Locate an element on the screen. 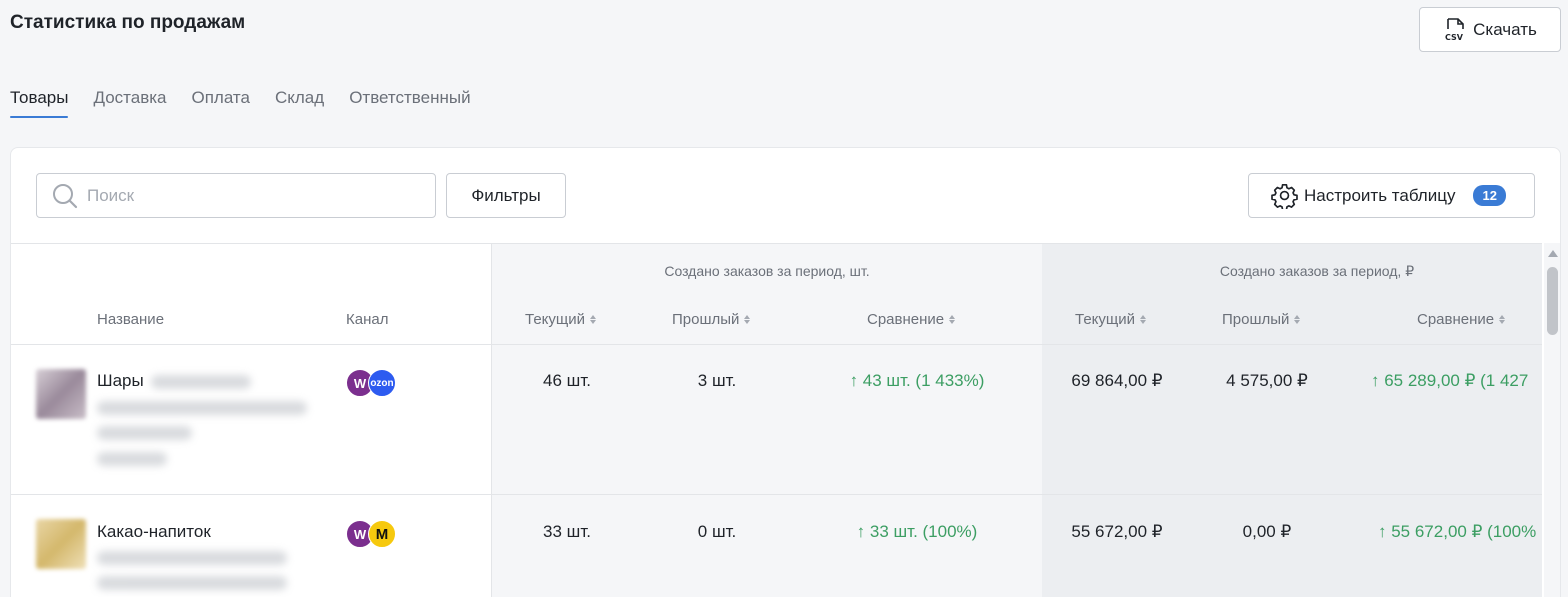 The image size is (1568, 597). channel-badges: W M is located at coordinates (371, 534).